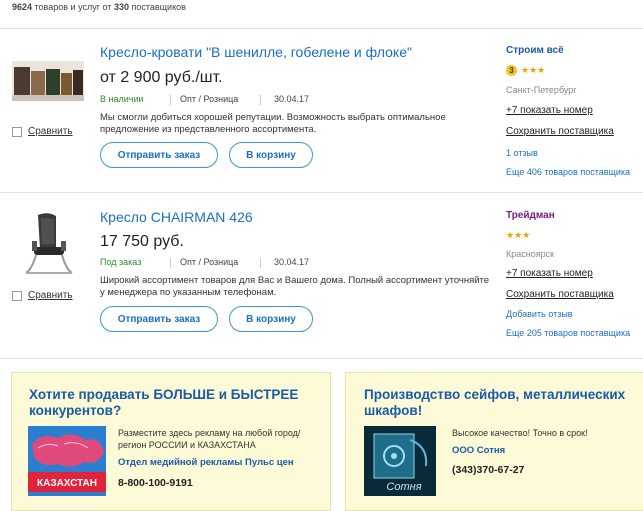 The image size is (643, 511). I want to click on safe-company-image: Сотня, so click(400, 463).